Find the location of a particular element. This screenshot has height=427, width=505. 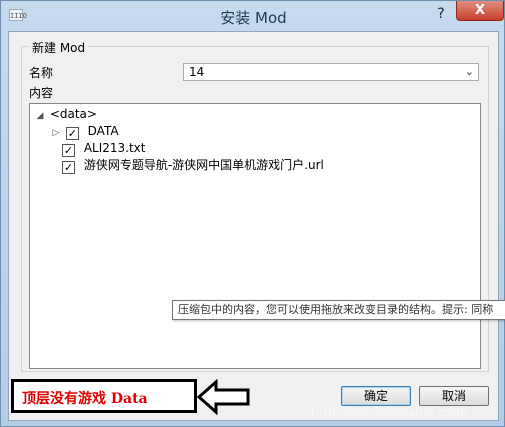

collapse-icon: ◢ is located at coordinates (40, 116).